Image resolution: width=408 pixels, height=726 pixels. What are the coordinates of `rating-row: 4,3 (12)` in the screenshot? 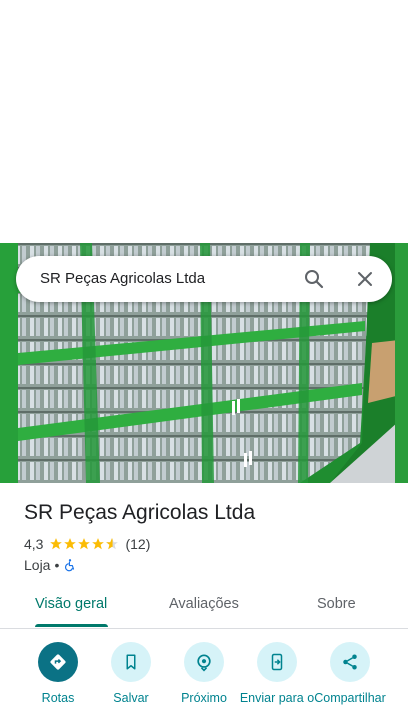 It's located at (87, 544).